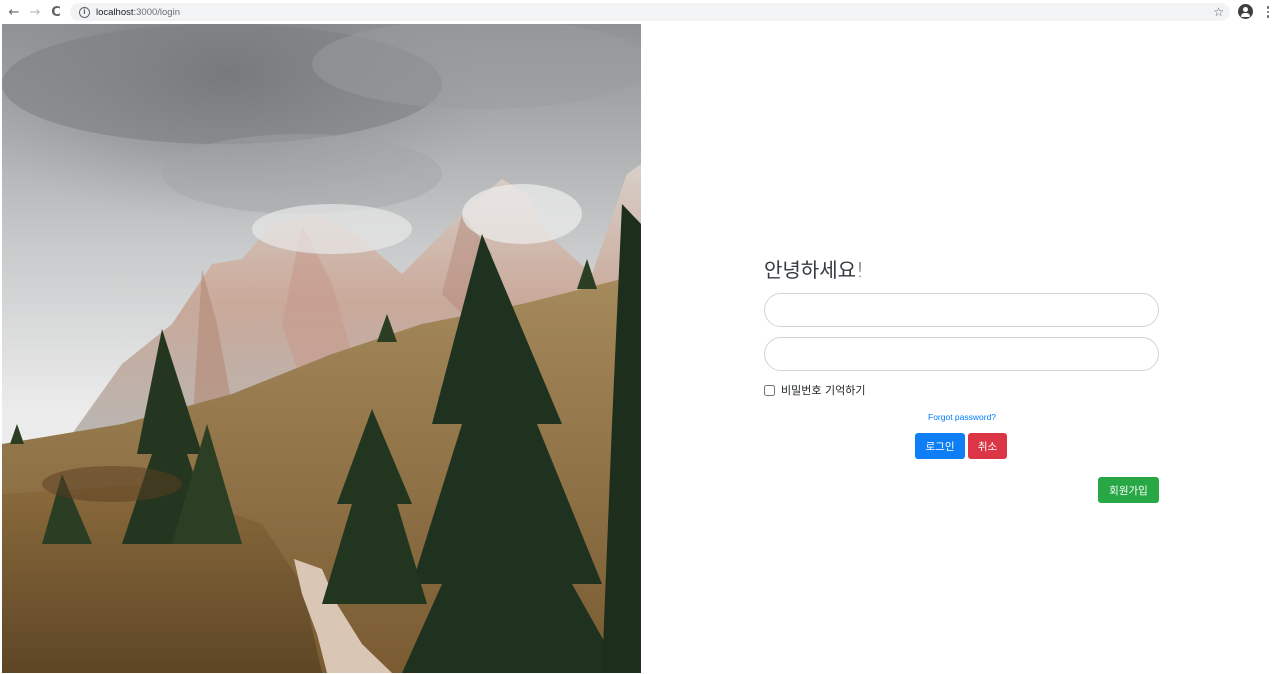  Describe the element at coordinates (962, 417) in the screenshot. I see `forgot-password-link: Forgot password?` at that location.